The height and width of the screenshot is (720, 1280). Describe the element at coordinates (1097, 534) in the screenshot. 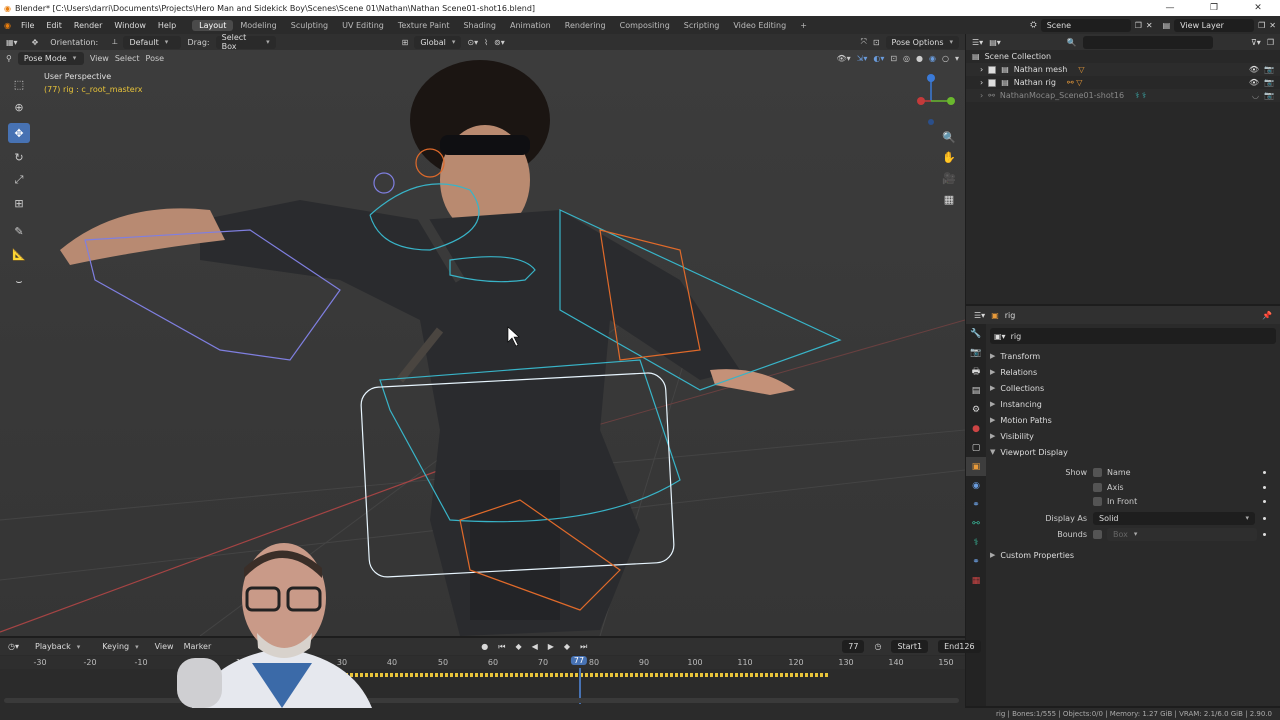

I see `bounds-checkbox` at that location.